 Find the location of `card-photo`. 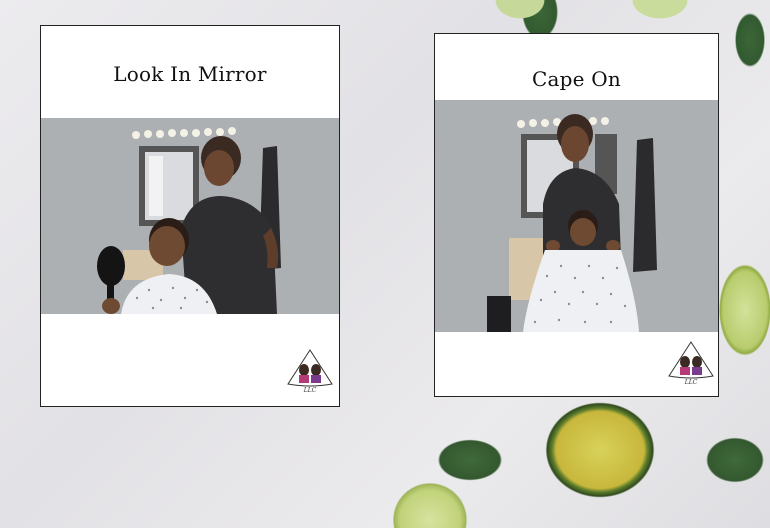

card-photo is located at coordinates (190, 216).